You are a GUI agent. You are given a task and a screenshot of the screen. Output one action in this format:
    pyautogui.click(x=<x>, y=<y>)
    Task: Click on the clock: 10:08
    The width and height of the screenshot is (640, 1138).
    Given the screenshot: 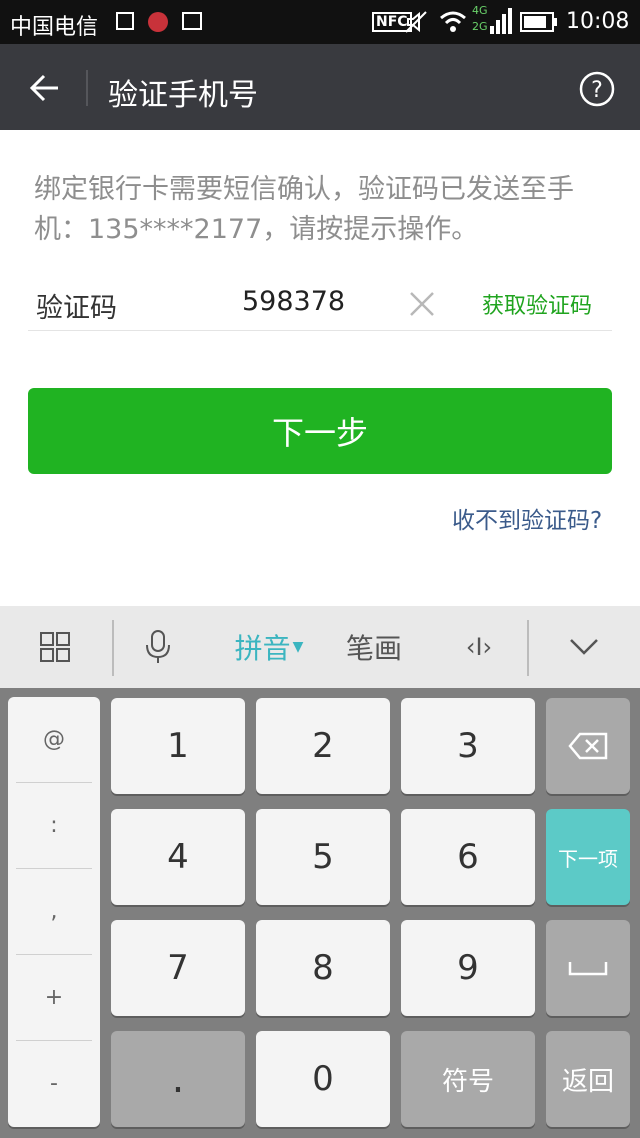 What is the action you would take?
    pyautogui.click(x=598, y=21)
    